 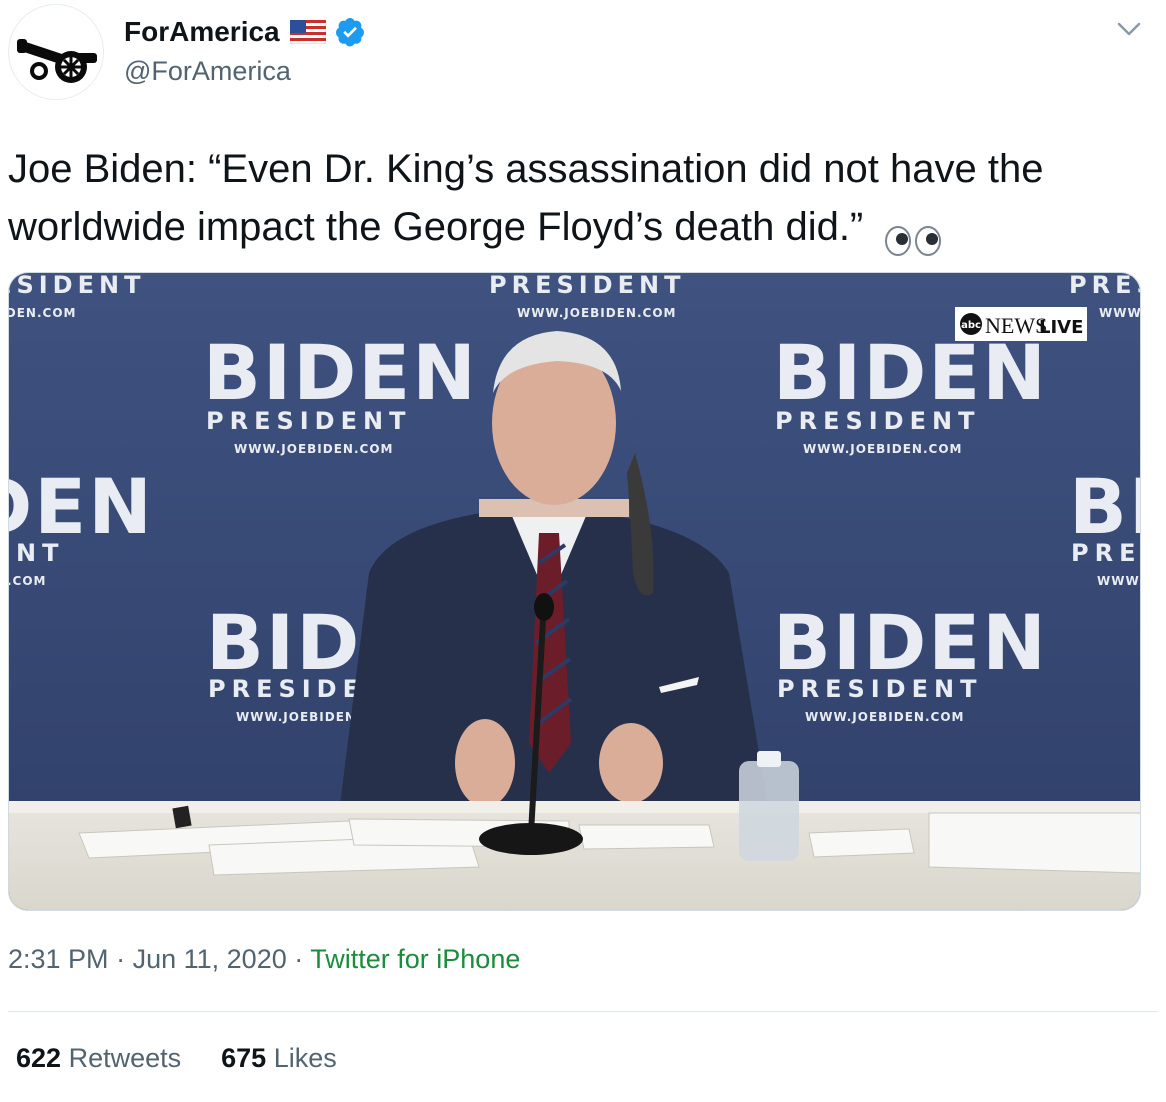 I want to click on abc-news-live-bug: abc NEWS LIVE, so click(x=1021, y=324).